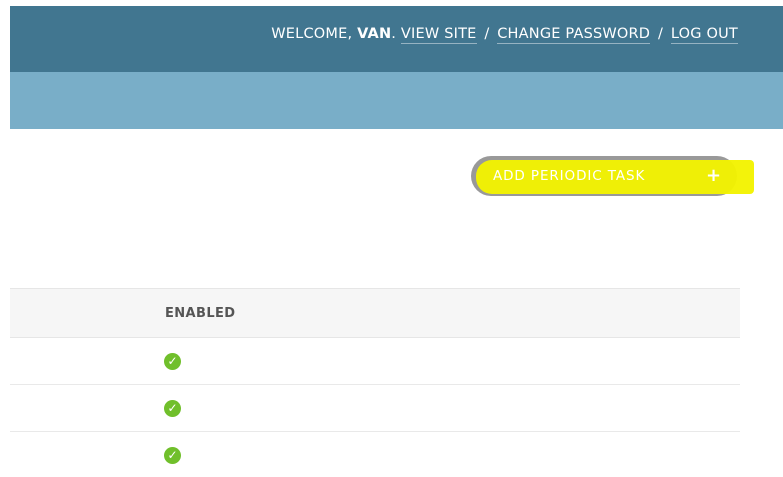 The height and width of the screenshot is (477, 783). Describe the element at coordinates (396, 100) in the screenshot. I see `breadcrumb-bar` at that location.